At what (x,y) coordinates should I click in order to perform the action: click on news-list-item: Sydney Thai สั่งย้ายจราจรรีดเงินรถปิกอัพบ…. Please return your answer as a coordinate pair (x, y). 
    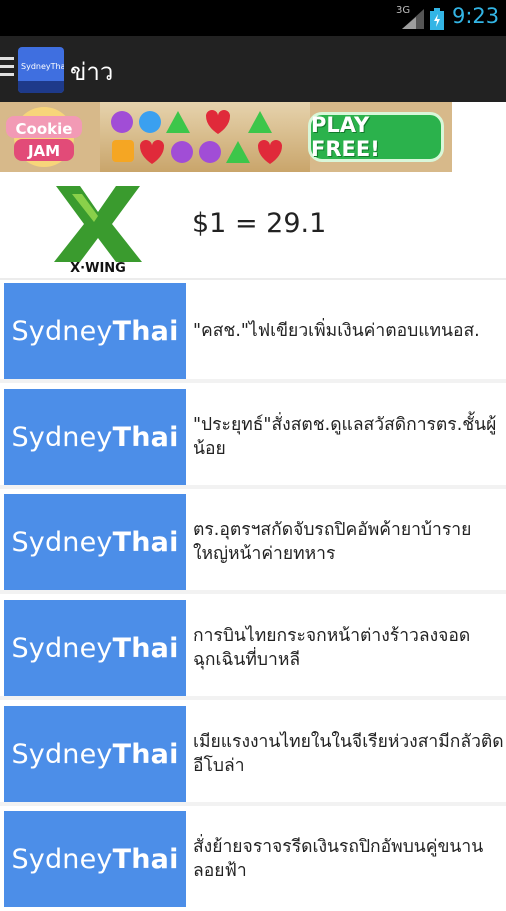
    Looking at the image, I should click on (253, 861).